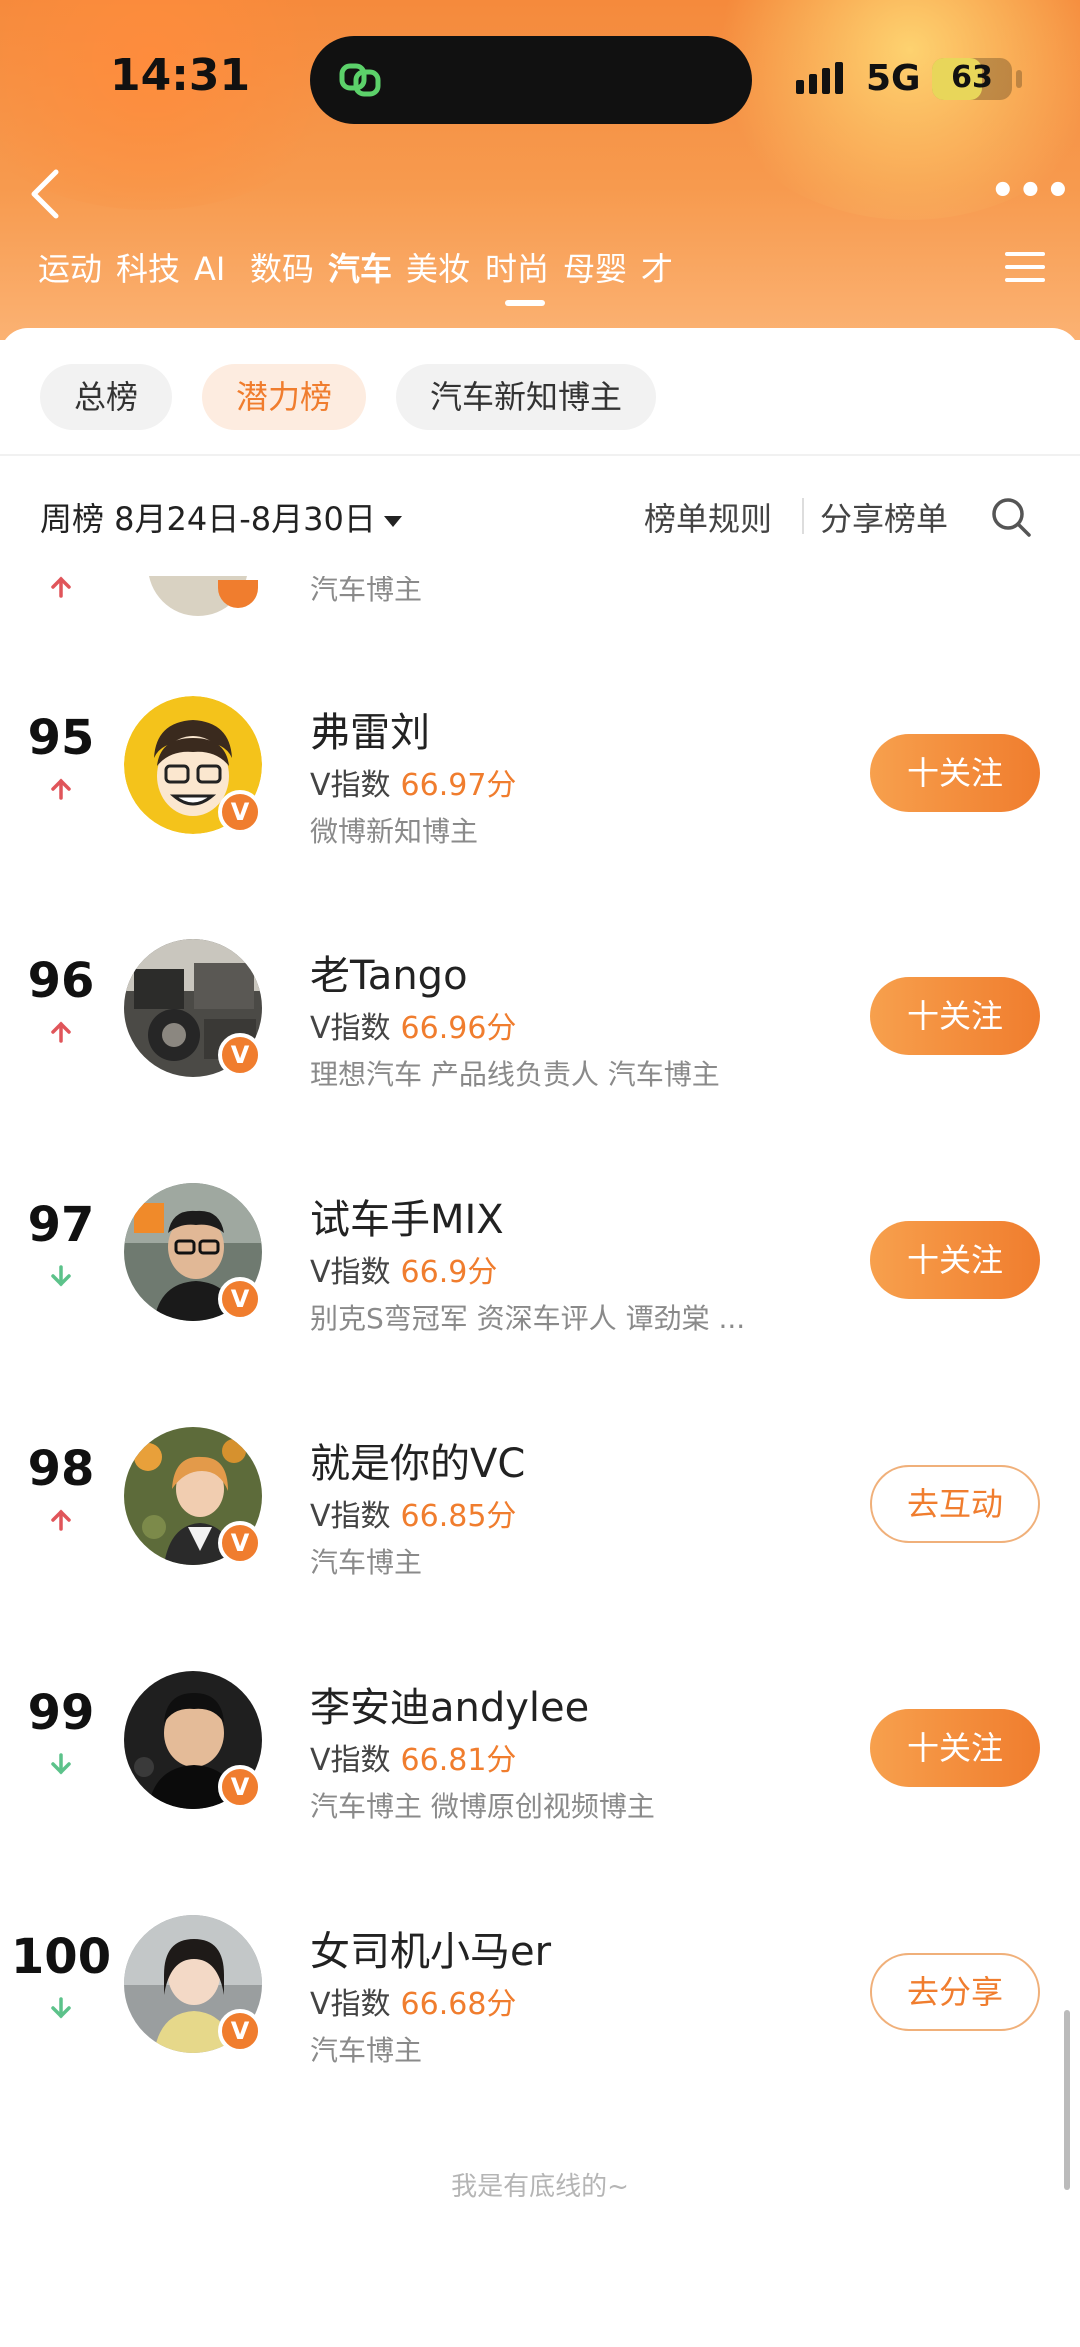 The image size is (1080, 2347). I want to click on user-desc: 微博新知博主, so click(394, 831).